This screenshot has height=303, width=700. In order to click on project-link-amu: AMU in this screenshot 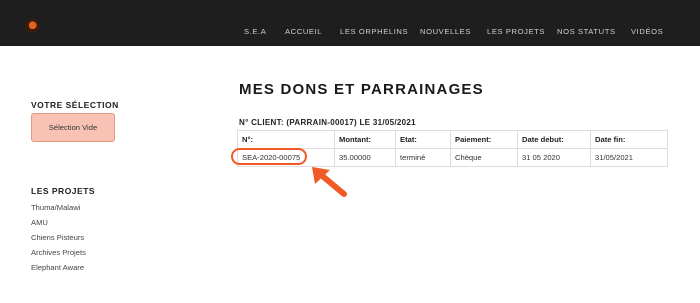, I will do `click(58, 222)`.